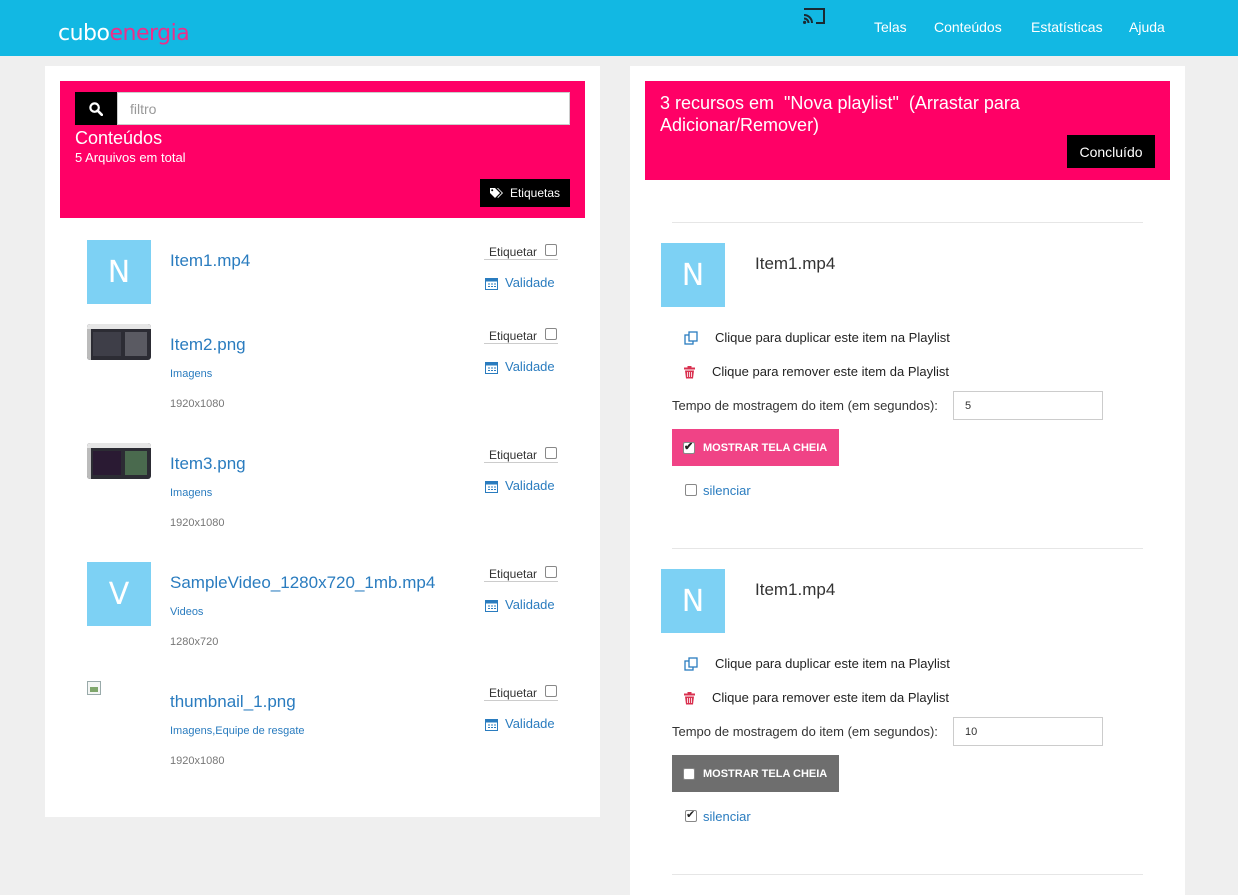 This screenshot has width=1238, height=895. Describe the element at coordinates (130, 157) in the screenshot. I see `file-count: 5 Arquivos em total` at that location.